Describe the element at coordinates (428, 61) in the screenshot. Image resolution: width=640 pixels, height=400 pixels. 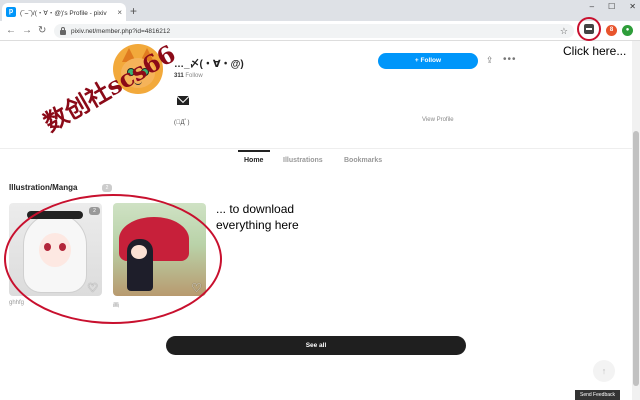
I see `follow-button: + Follow` at that location.